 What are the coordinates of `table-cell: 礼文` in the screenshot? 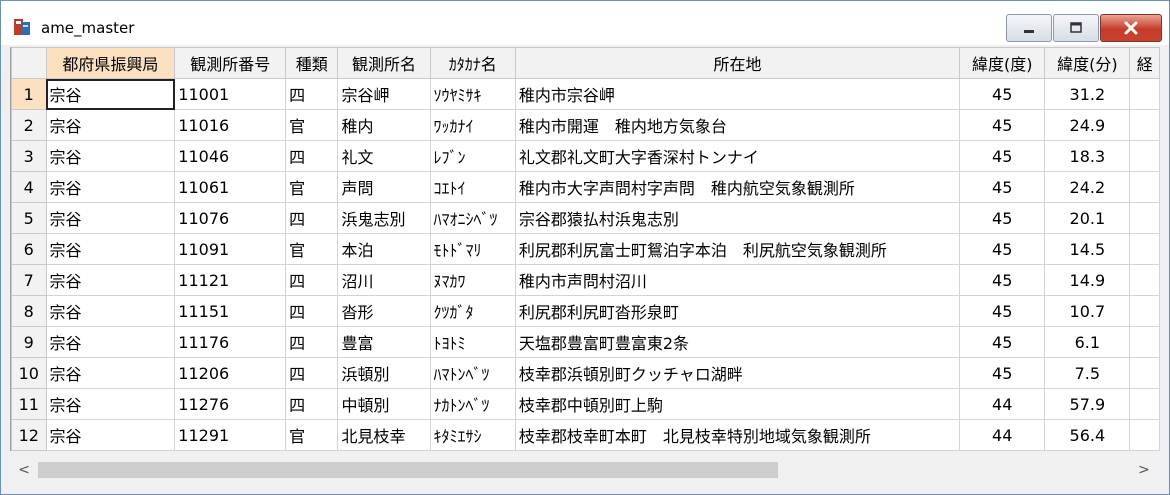 It's located at (384, 156).